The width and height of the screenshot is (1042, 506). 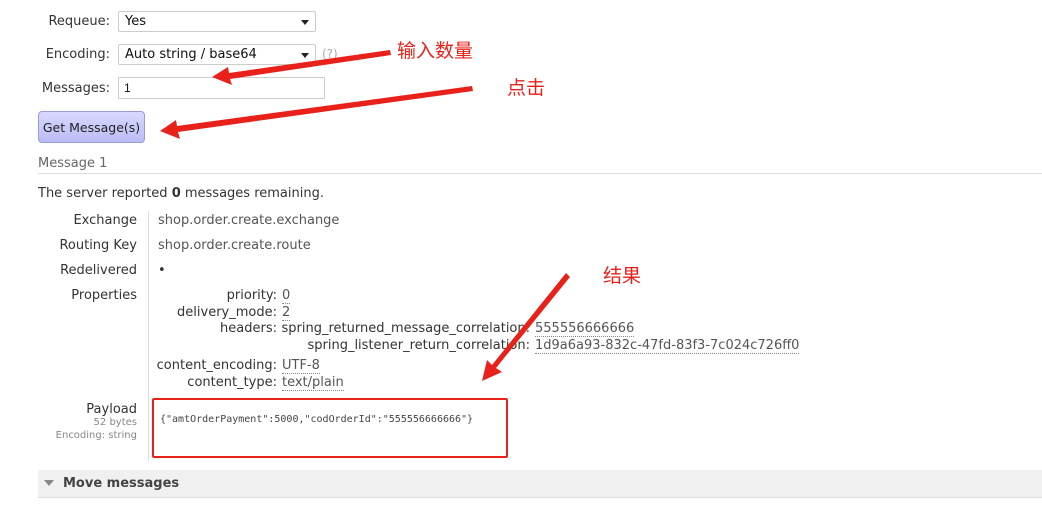 What do you see at coordinates (526, 88) in the screenshot?
I see `annotation-click: 点击` at bounding box center [526, 88].